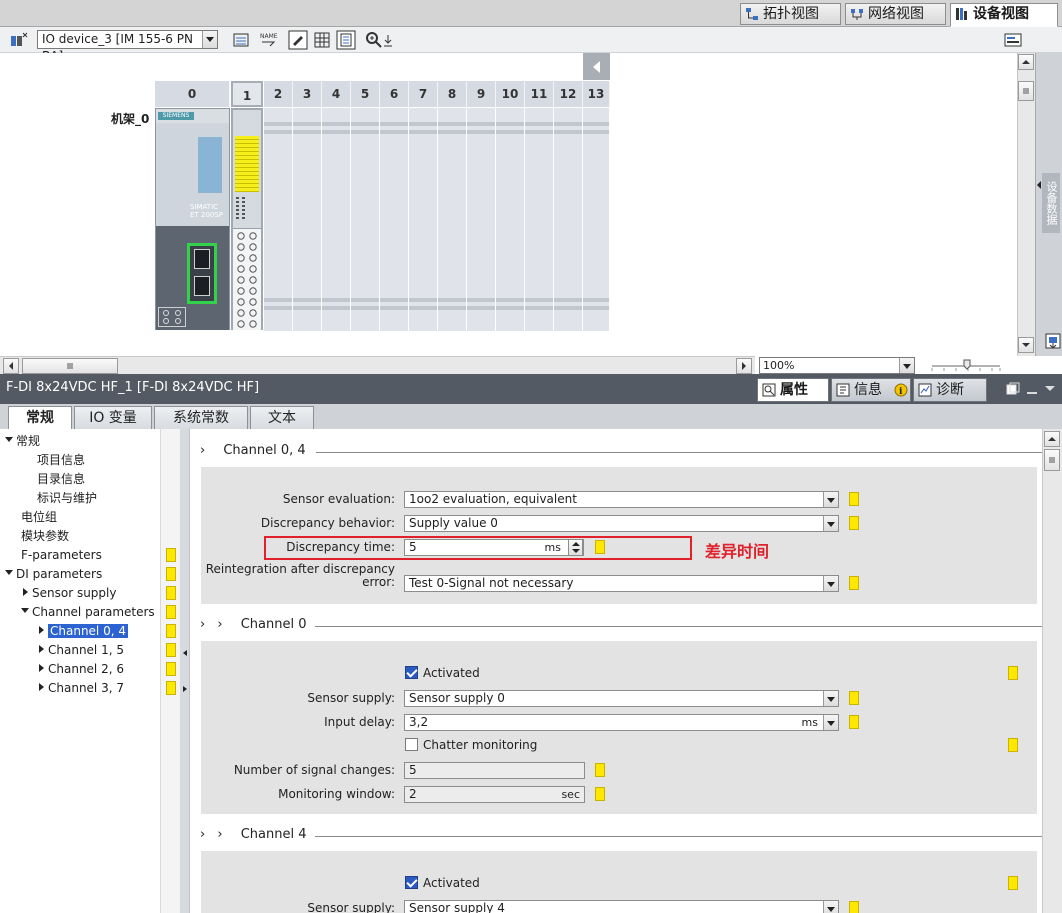 The height and width of the screenshot is (913, 1062). What do you see at coordinates (452, 94) in the screenshot?
I see `slot-header-8: 8` at bounding box center [452, 94].